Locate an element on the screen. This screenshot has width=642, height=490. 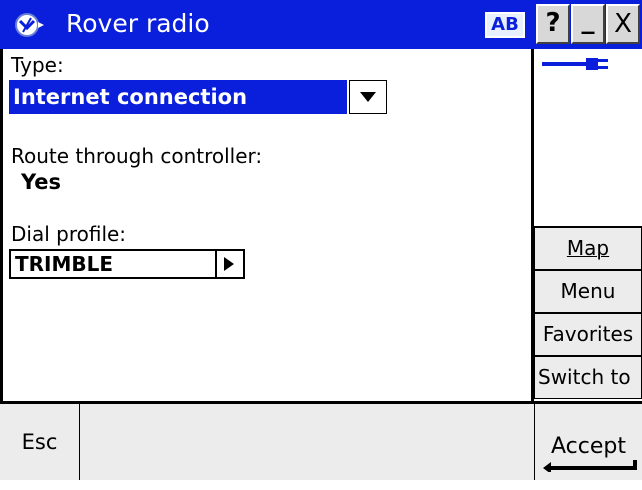
window-title: Rover radio is located at coordinates (138, 23).